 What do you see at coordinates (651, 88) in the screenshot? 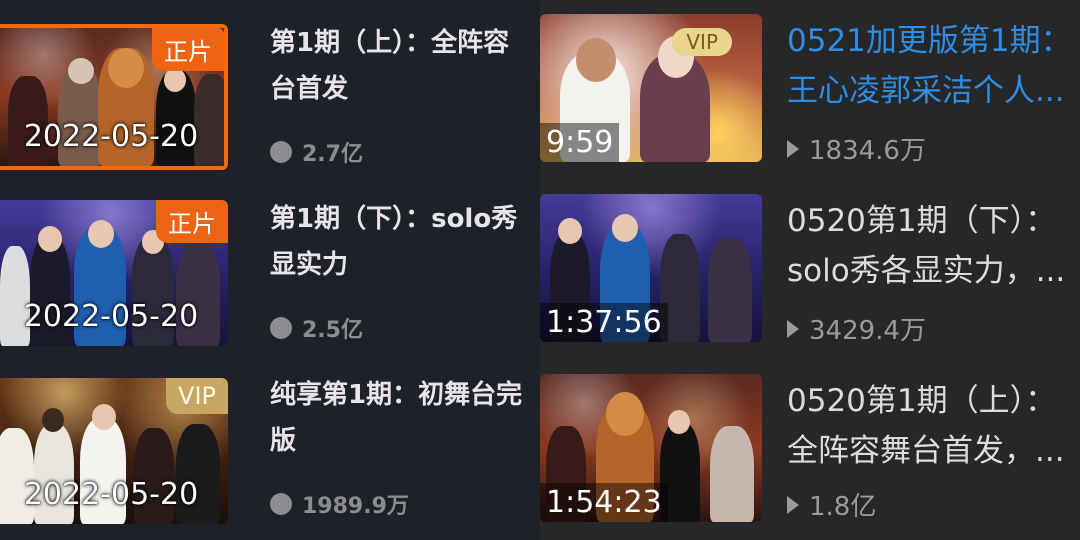
I see `episode-thumbnail: VIP 9:59` at bounding box center [651, 88].